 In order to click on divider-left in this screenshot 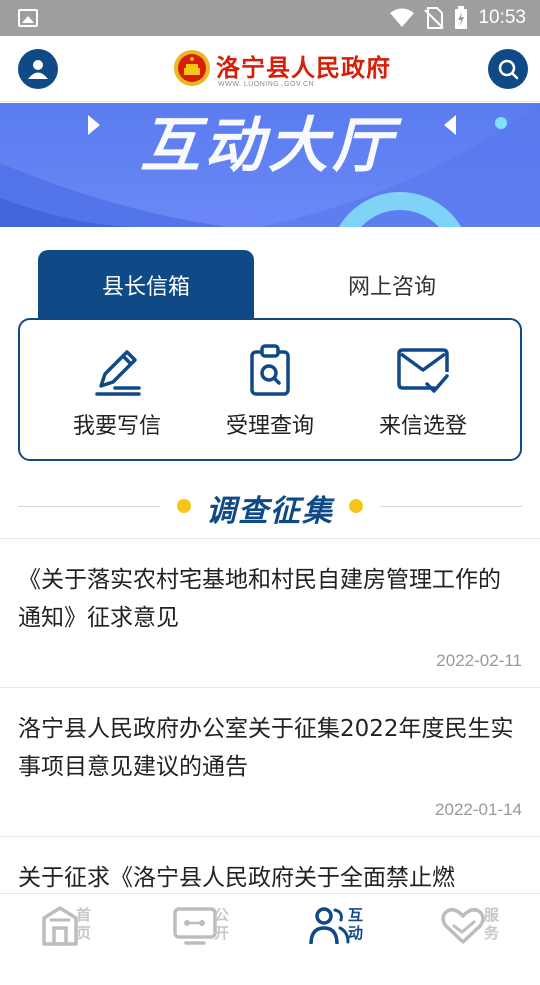, I will do `click(89, 506)`.